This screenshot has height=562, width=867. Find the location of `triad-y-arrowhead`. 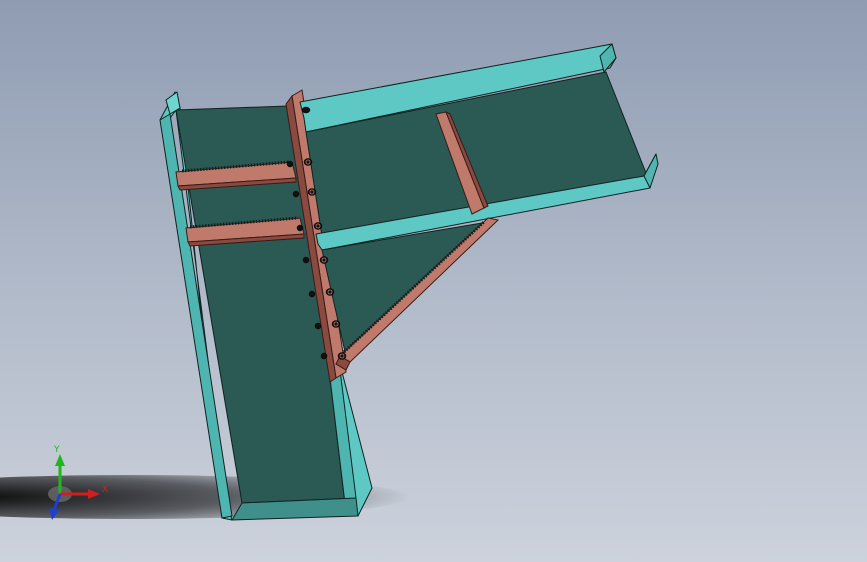

triad-y-arrowhead is located at coordinates (60, 460).